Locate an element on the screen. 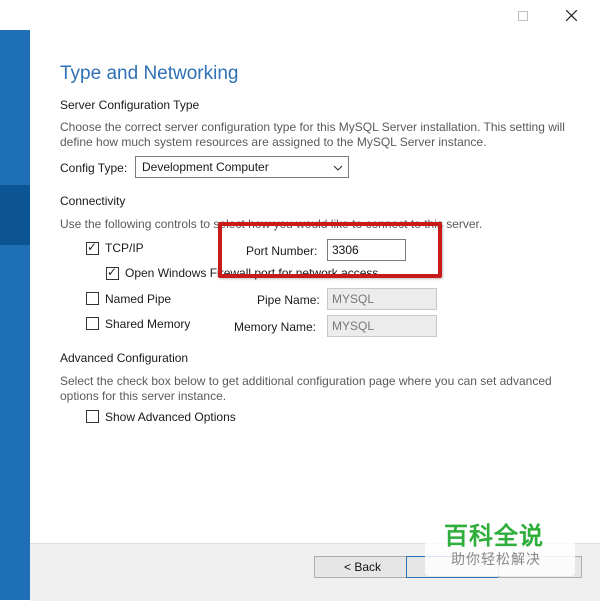  advanced-description-line2: options for this server instance. is located at coordinates (143, 396).